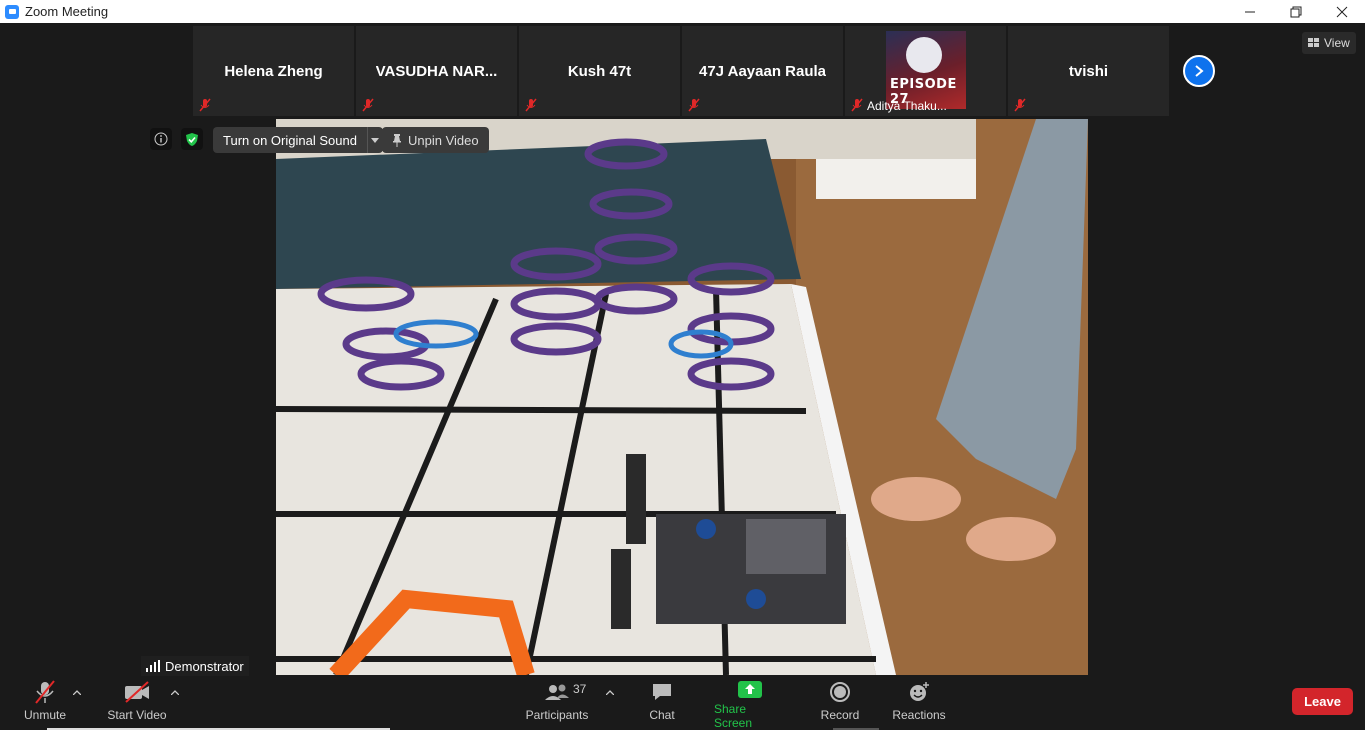 Image resolution: width=1365 pixels, height=730 pixels. I want to click on participant-name: Helena Zheng, so click(273, 71).